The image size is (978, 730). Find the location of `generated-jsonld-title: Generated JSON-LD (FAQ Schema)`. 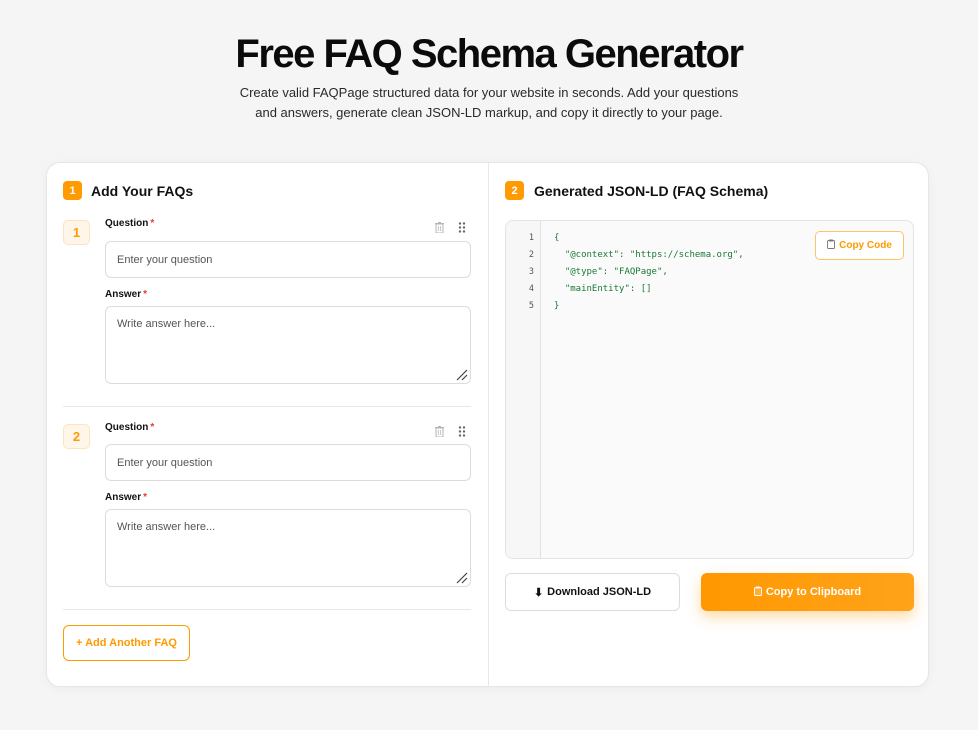

generated-jsonld-title: Generated JSON-LD (FAQ Schema) is located at coordinates (651, 191).